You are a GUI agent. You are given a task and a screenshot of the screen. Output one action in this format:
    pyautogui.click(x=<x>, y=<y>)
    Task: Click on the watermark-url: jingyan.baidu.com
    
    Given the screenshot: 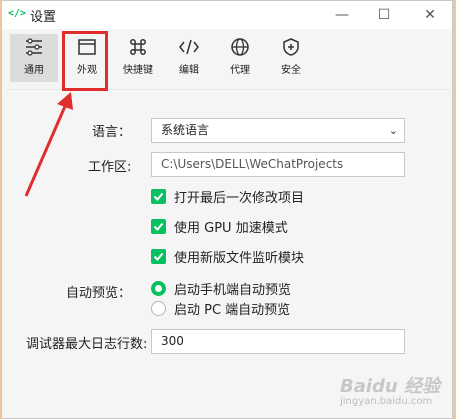 What is the action you would take?
    pyautogui.click(x=386, y=401)
    